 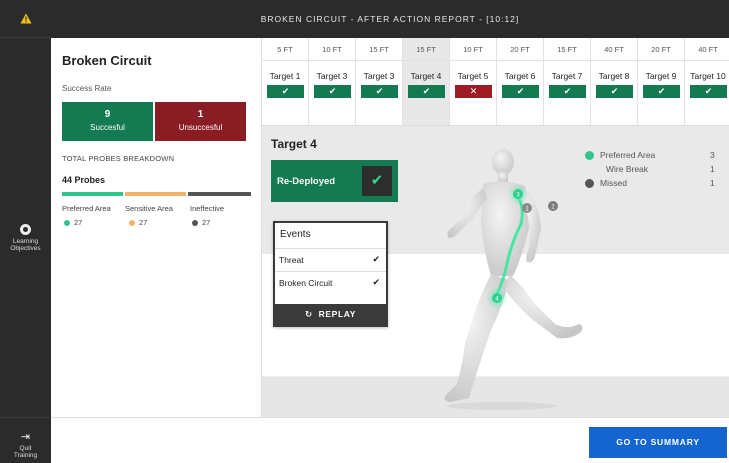 I want to click on ineffective-count: 27, so click(x=201, y=222).